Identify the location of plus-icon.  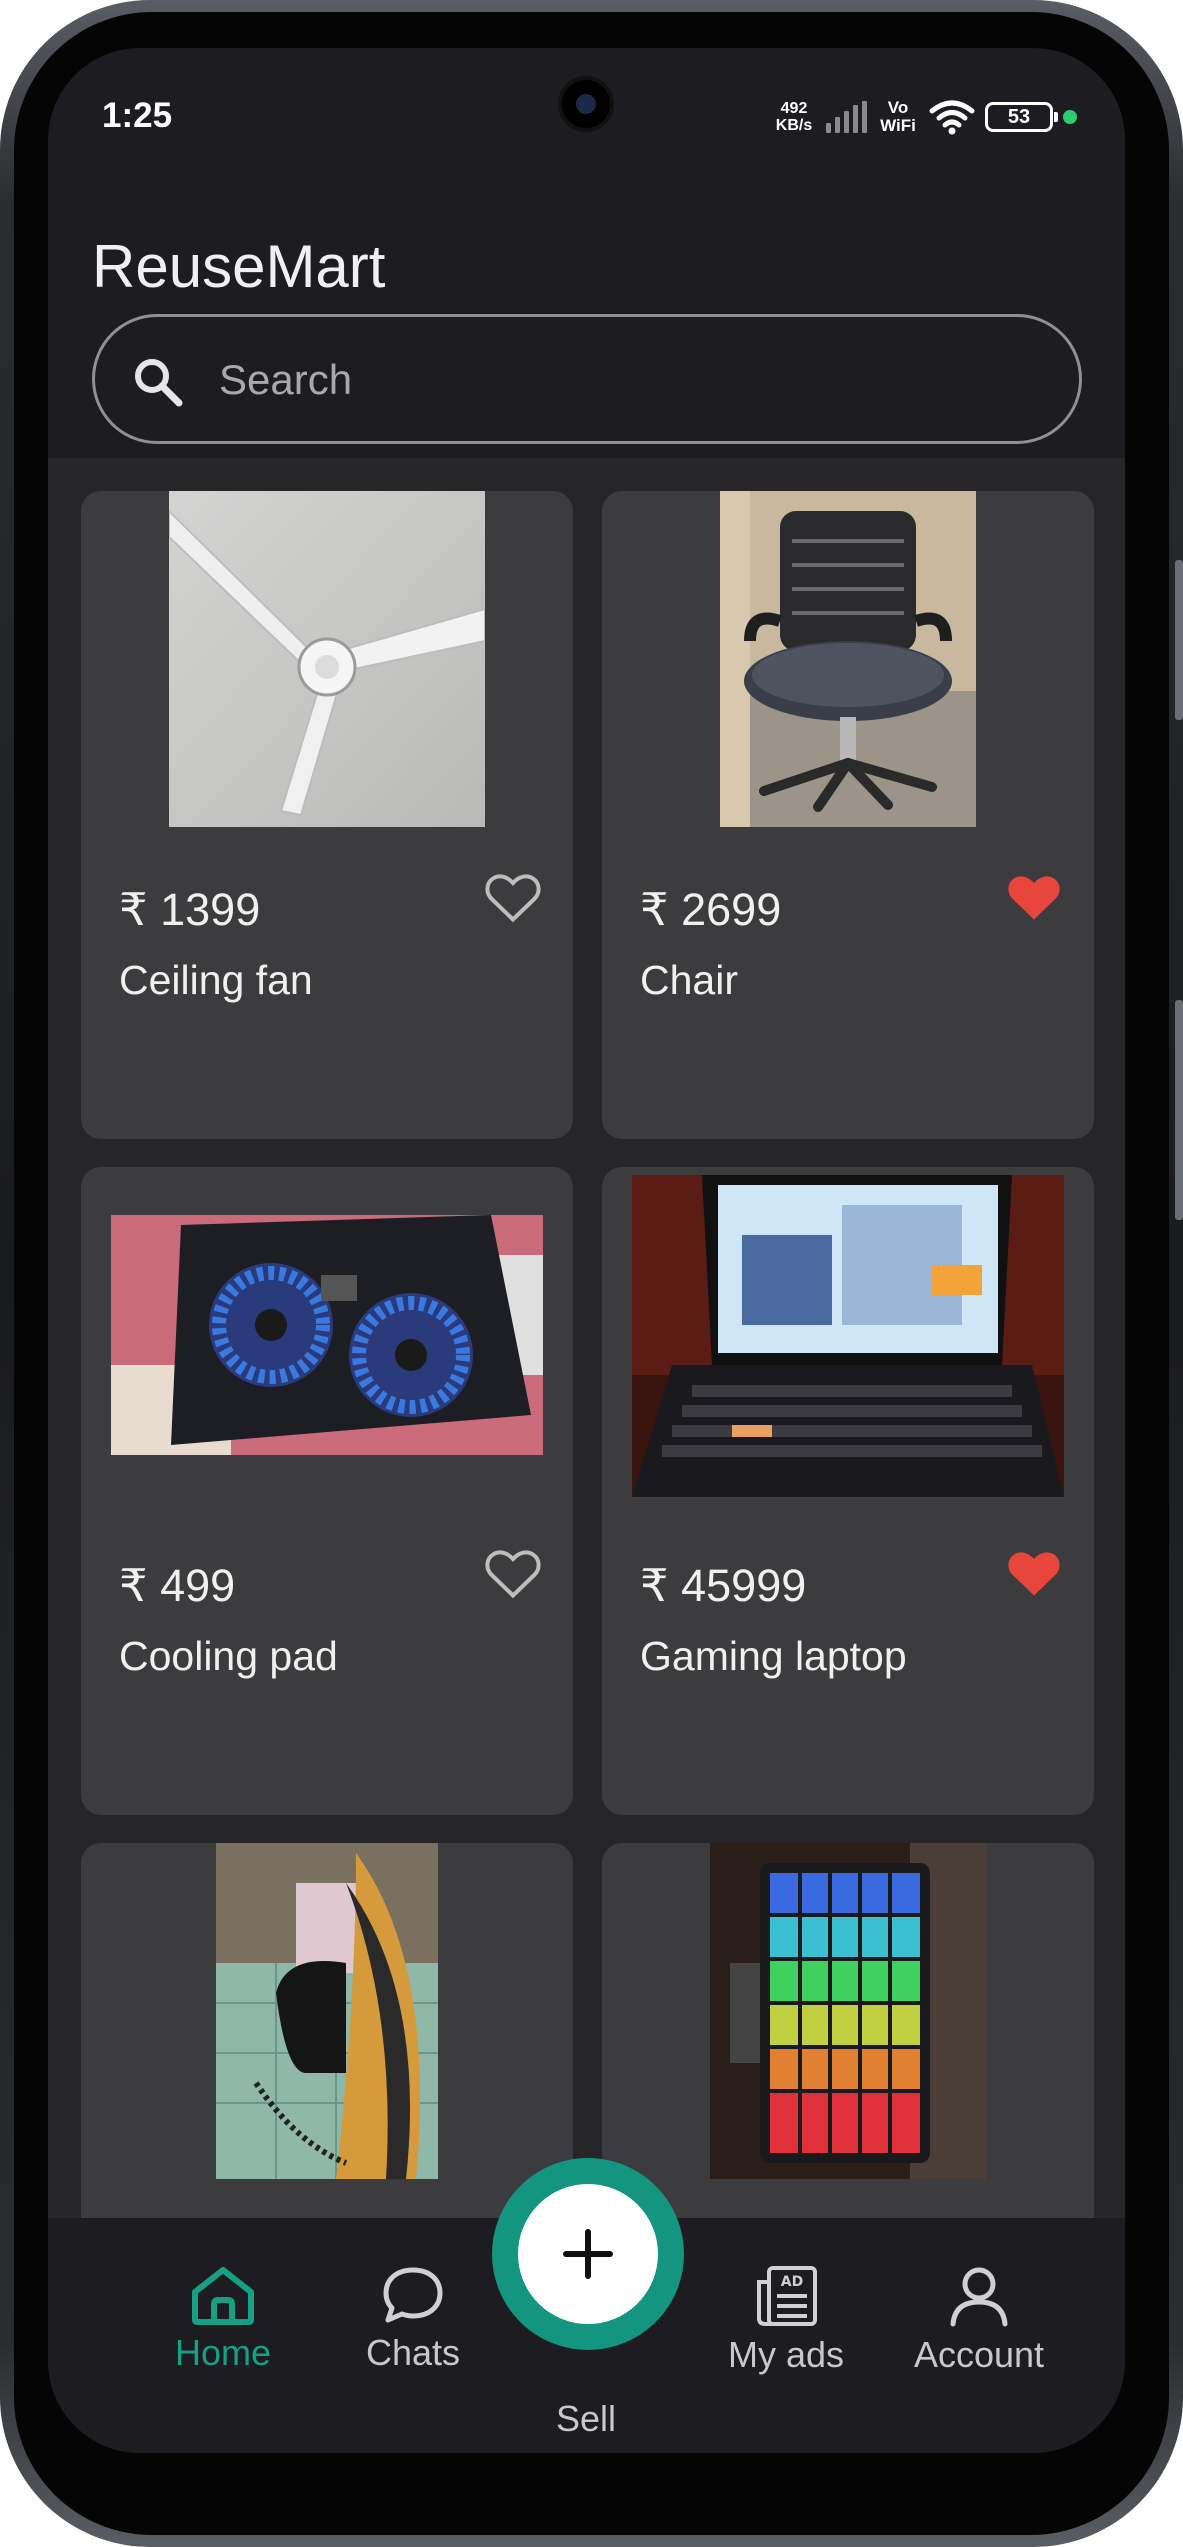
(588, 2254).